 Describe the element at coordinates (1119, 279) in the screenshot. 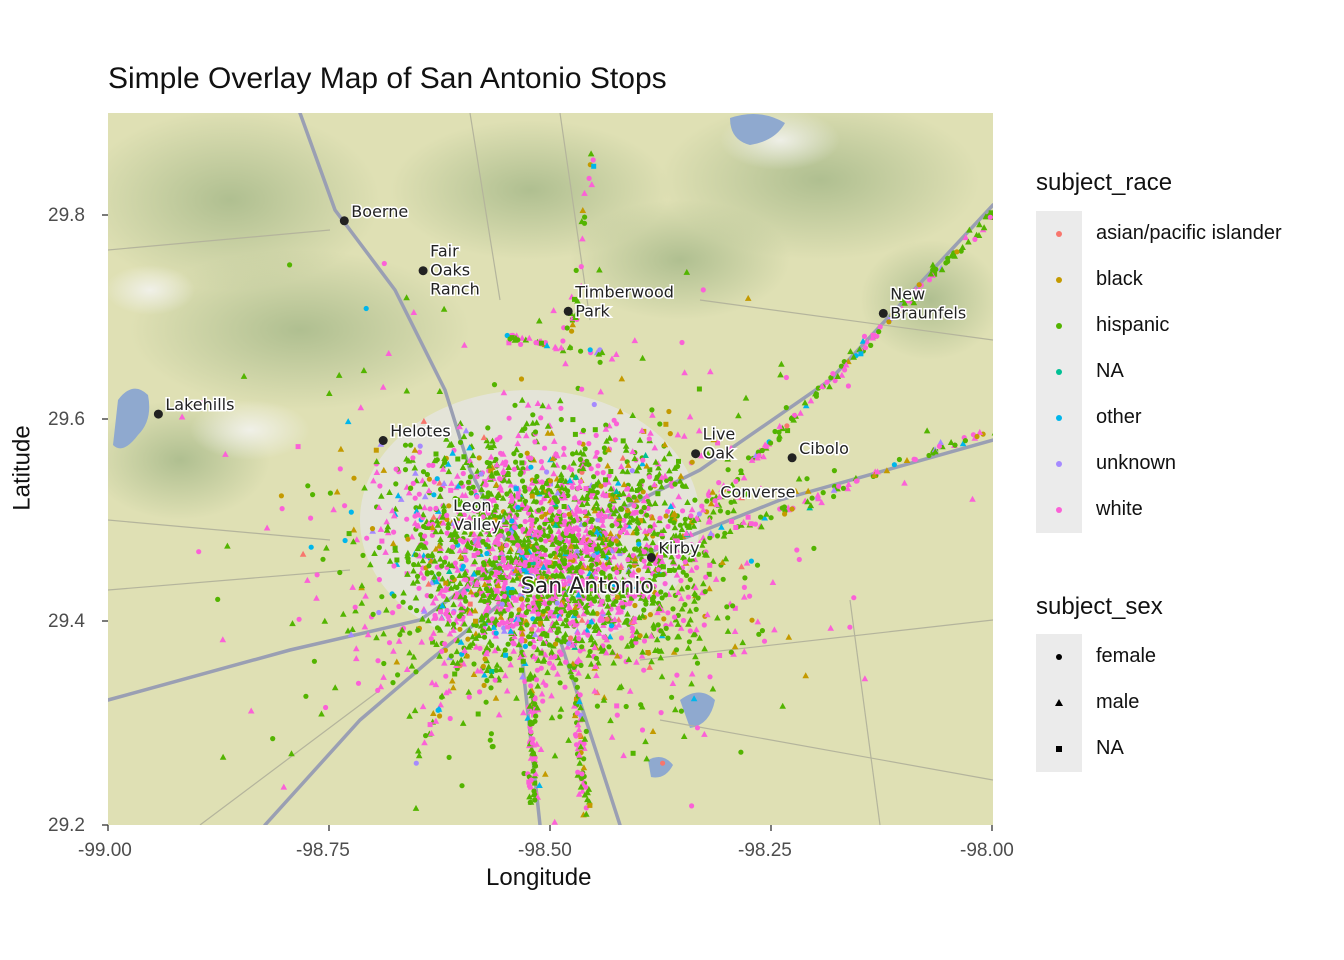

I see `legend-label: black` at that location.